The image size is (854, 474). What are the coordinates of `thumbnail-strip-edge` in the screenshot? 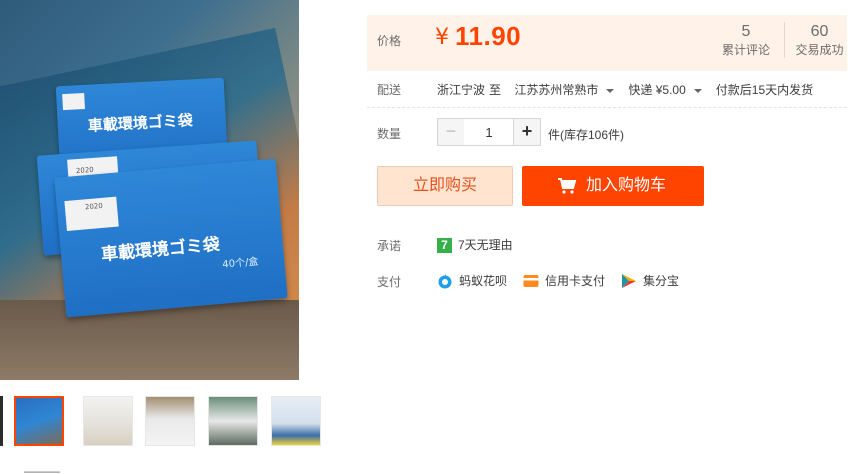 It's located at (1, 421).